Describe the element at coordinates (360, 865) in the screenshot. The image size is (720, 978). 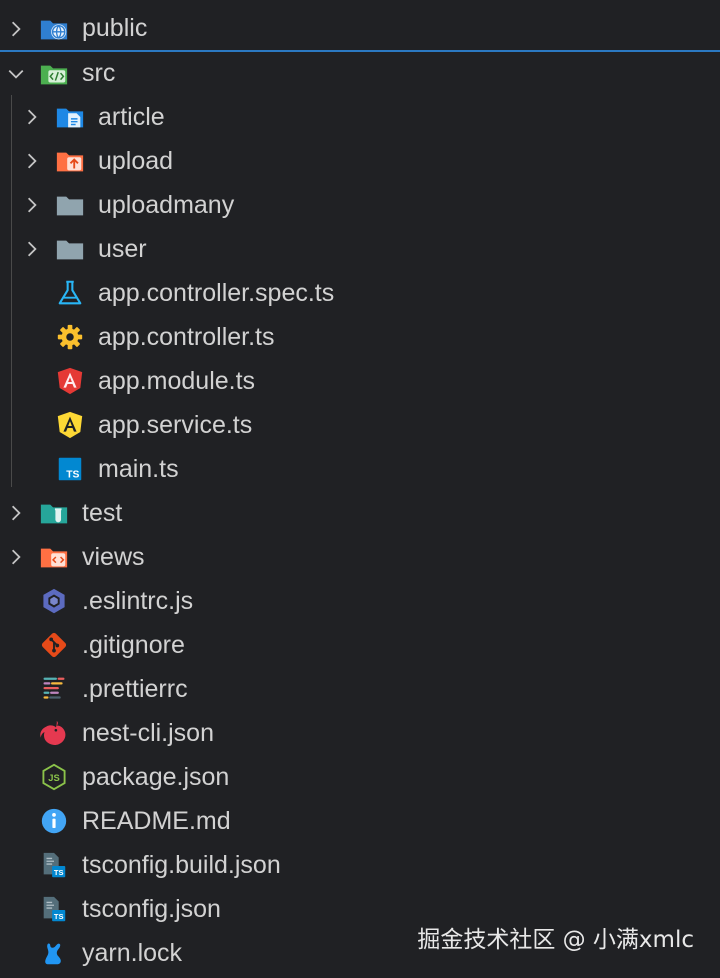
I see `tree-item-tsconfig-build: TS tsconfig.build.json` at that location.